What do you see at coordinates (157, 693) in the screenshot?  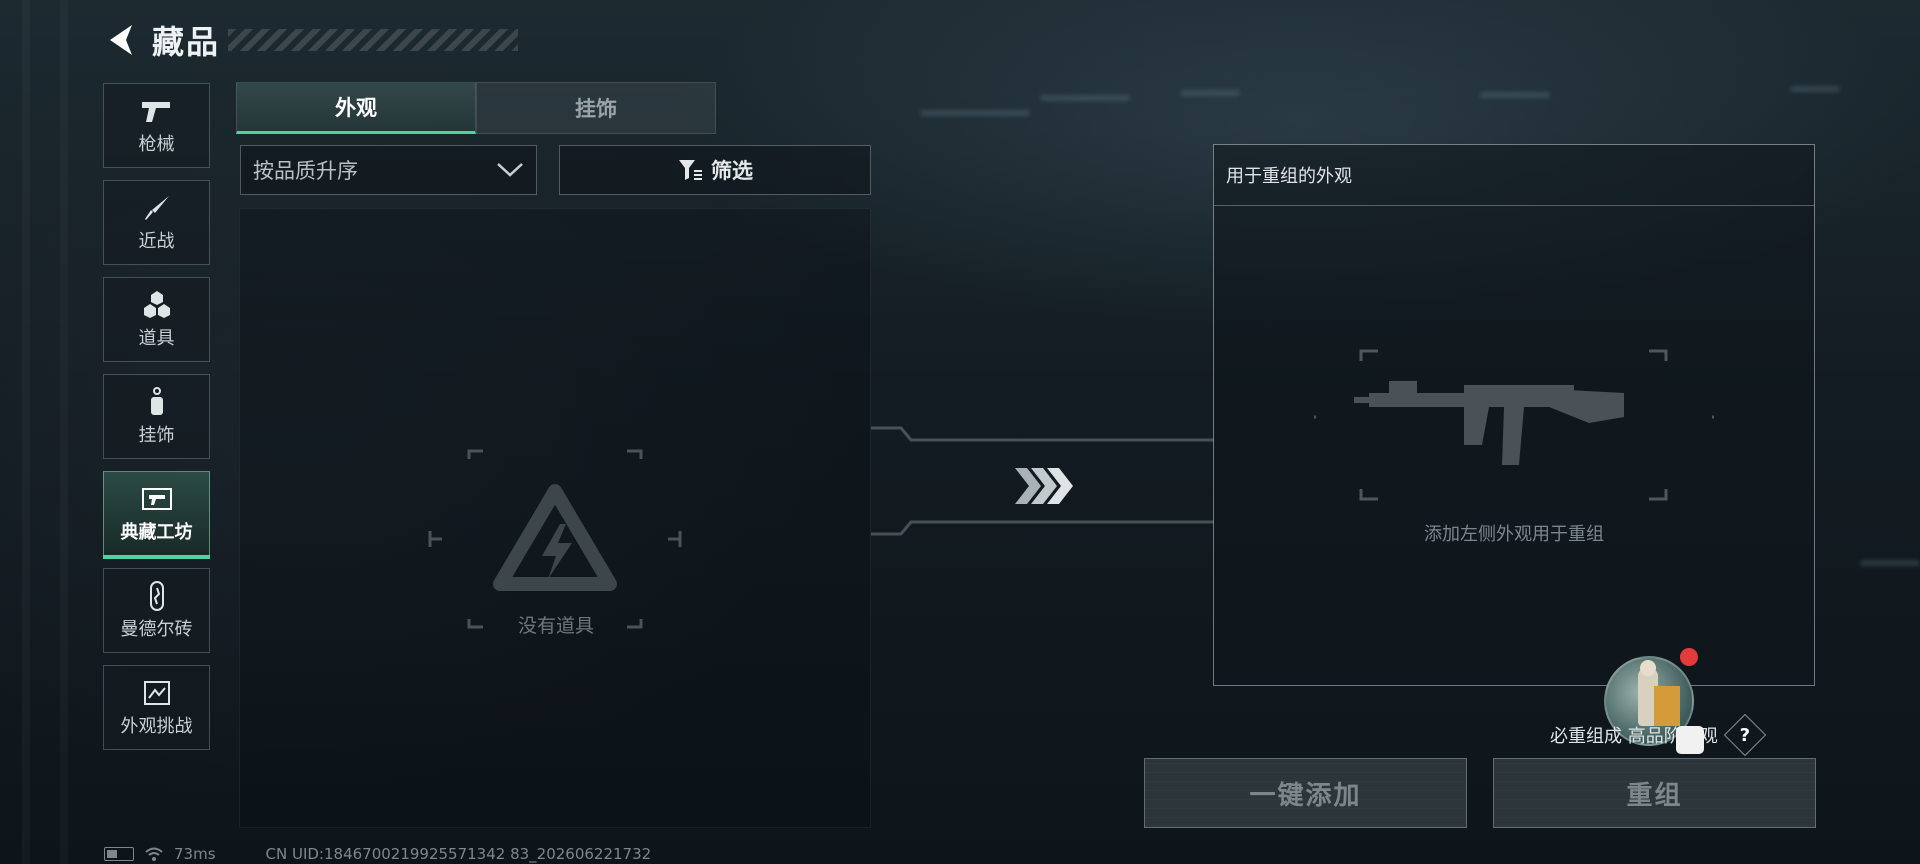 I see `challenge-icon` at bounding box center [157, 693].